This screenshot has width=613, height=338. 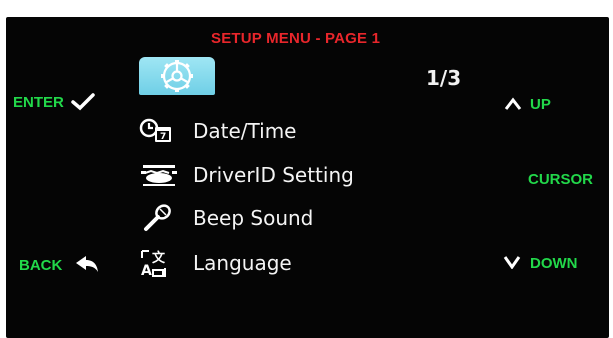 I want to click on settings-gear-icon, so click(x=177, y=76).